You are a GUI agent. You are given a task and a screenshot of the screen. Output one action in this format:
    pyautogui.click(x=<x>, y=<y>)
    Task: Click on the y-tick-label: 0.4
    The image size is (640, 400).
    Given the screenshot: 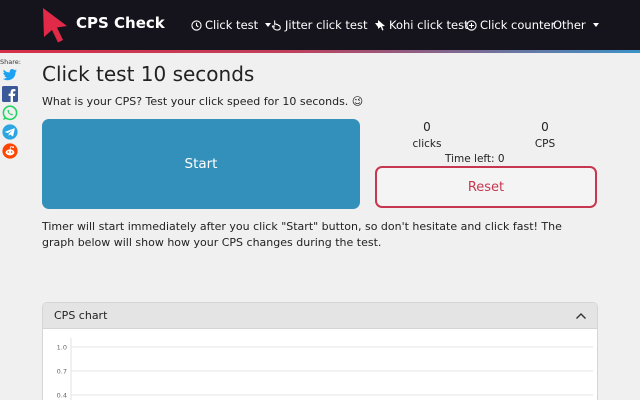 What is the action you would take?
    pyautogui.click(x=62, y=396)
    